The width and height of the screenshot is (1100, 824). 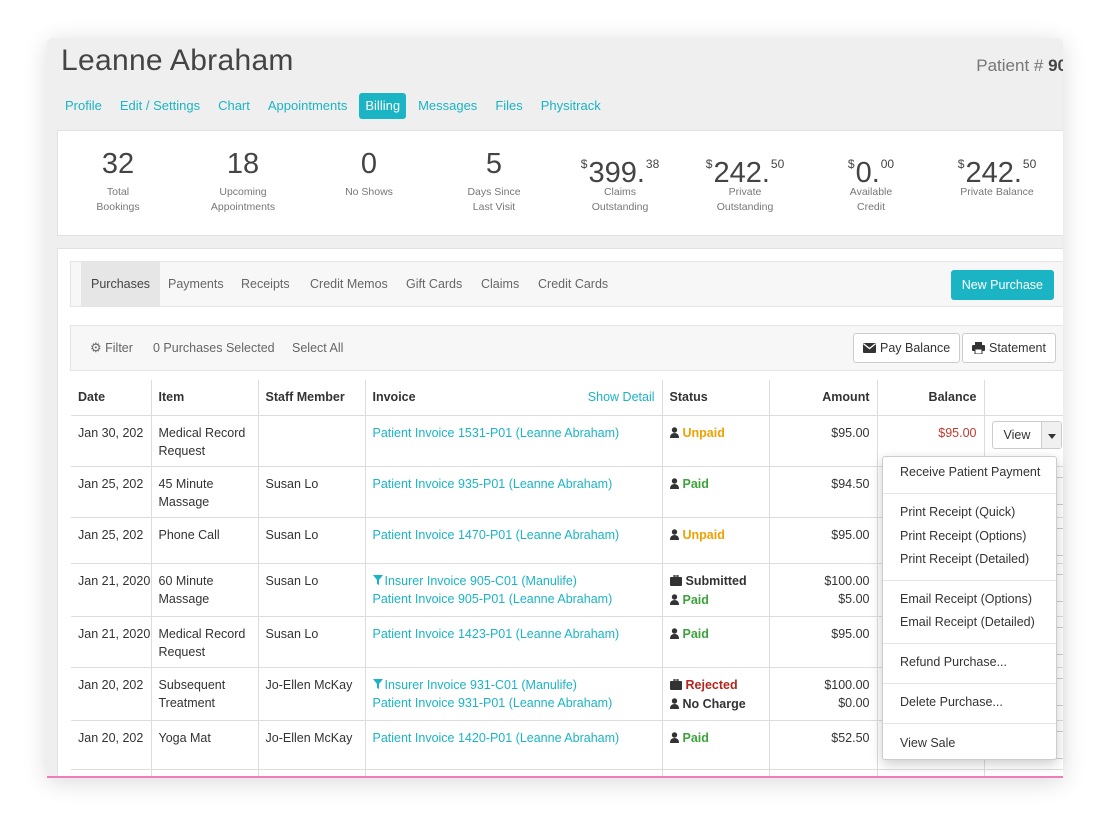 I want to click on menu-item-view-sale: View Sale, so click(x=927, y=743).